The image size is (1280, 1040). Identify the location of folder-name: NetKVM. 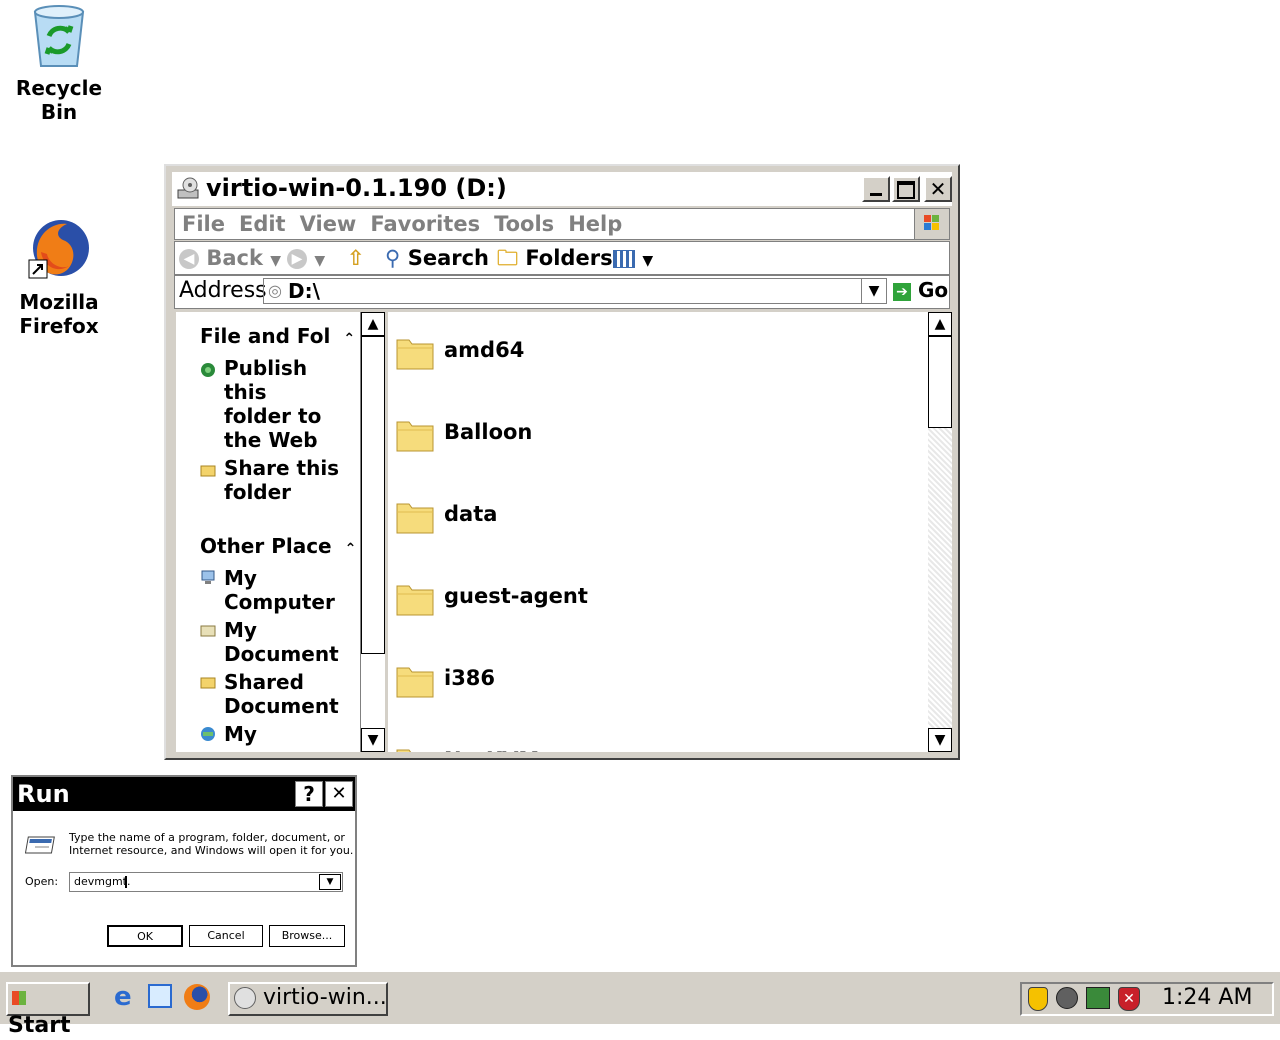
(491, 750).